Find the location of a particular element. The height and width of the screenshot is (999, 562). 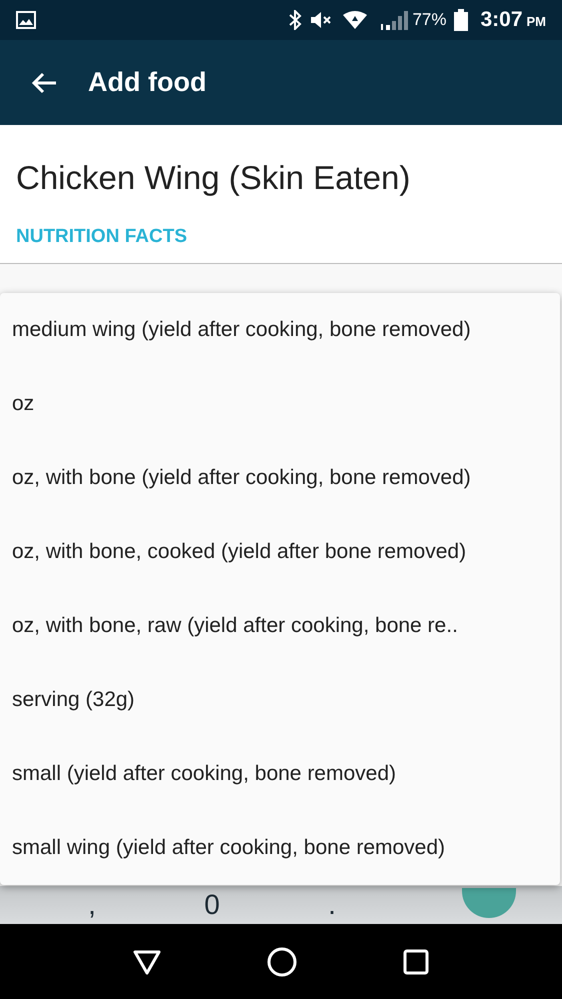

image-icon is located at coordinates (26, 20).